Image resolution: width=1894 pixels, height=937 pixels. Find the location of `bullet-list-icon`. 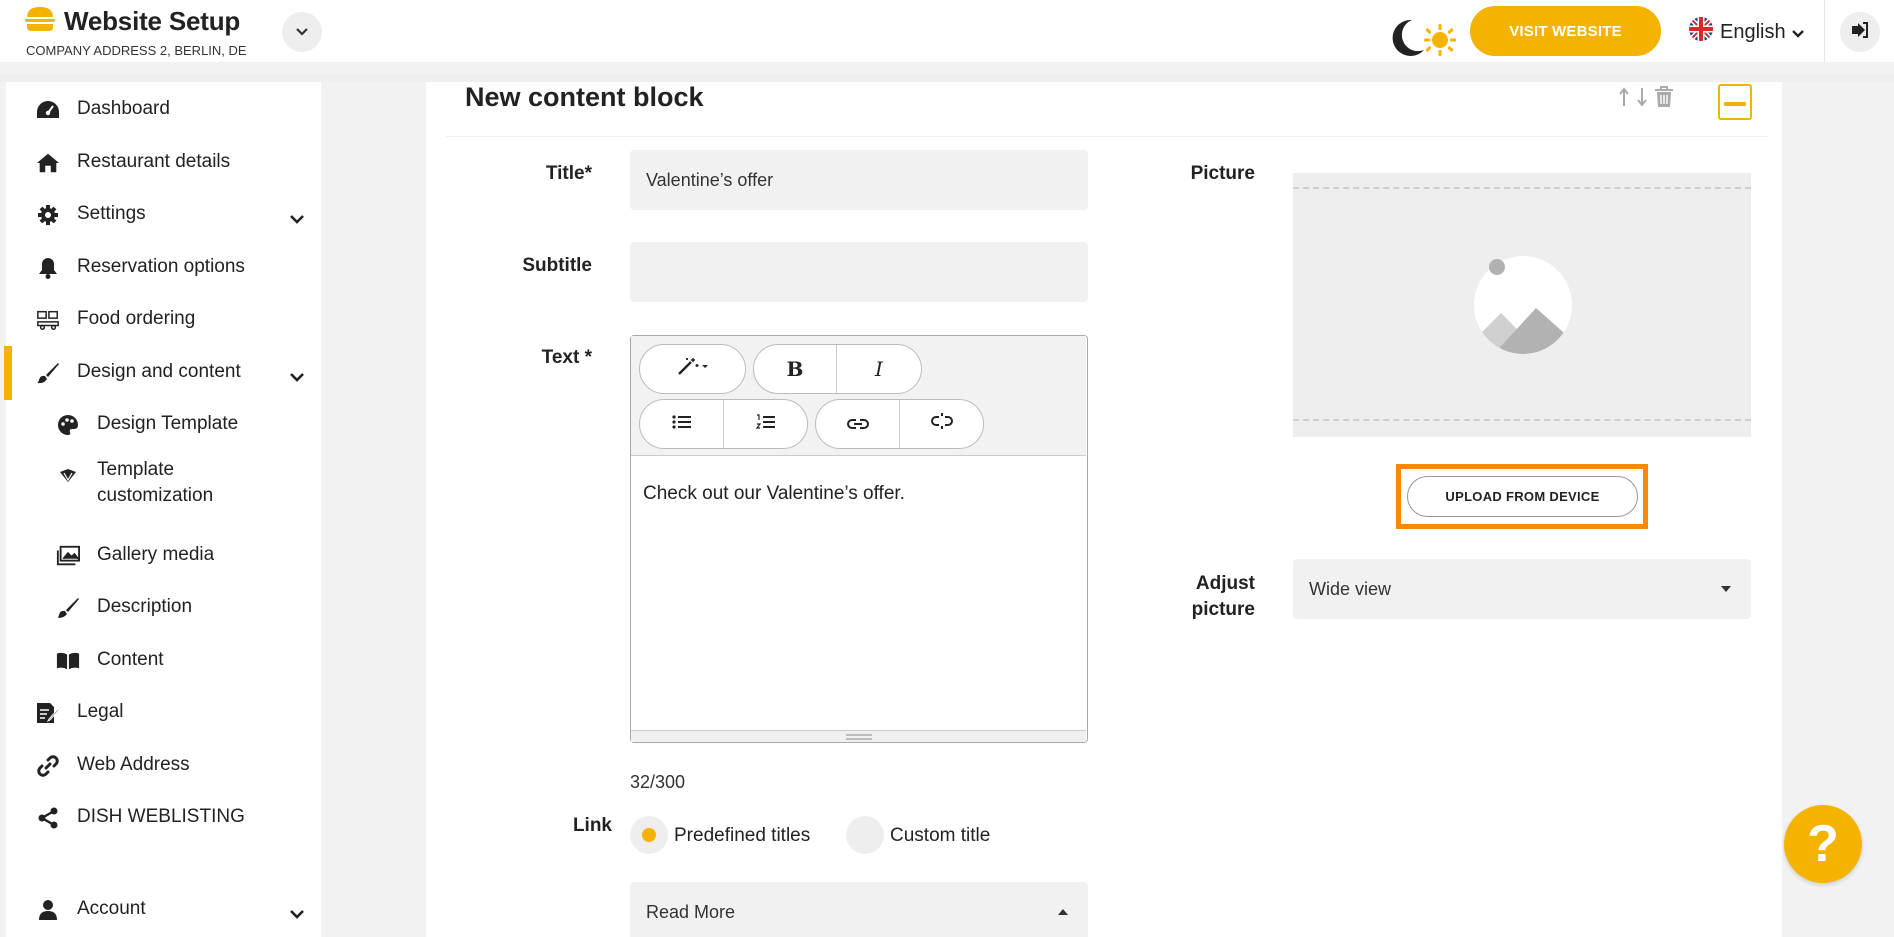

bullet-list-icon is located at coordinates (681, 424).